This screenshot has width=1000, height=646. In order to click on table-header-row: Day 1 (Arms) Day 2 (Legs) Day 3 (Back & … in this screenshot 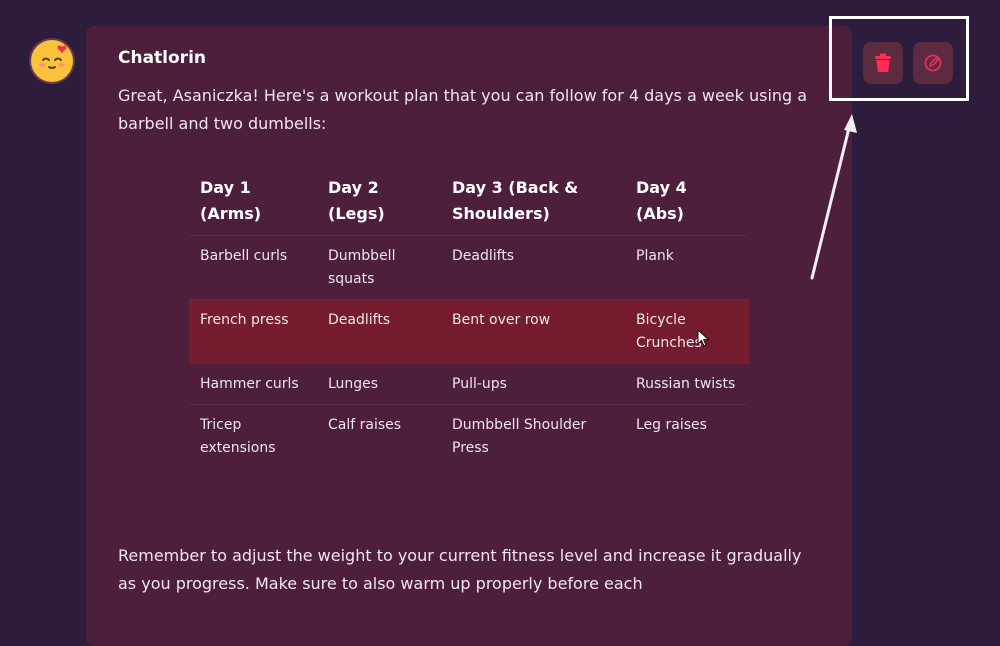, I will do `click(469, 202)`.